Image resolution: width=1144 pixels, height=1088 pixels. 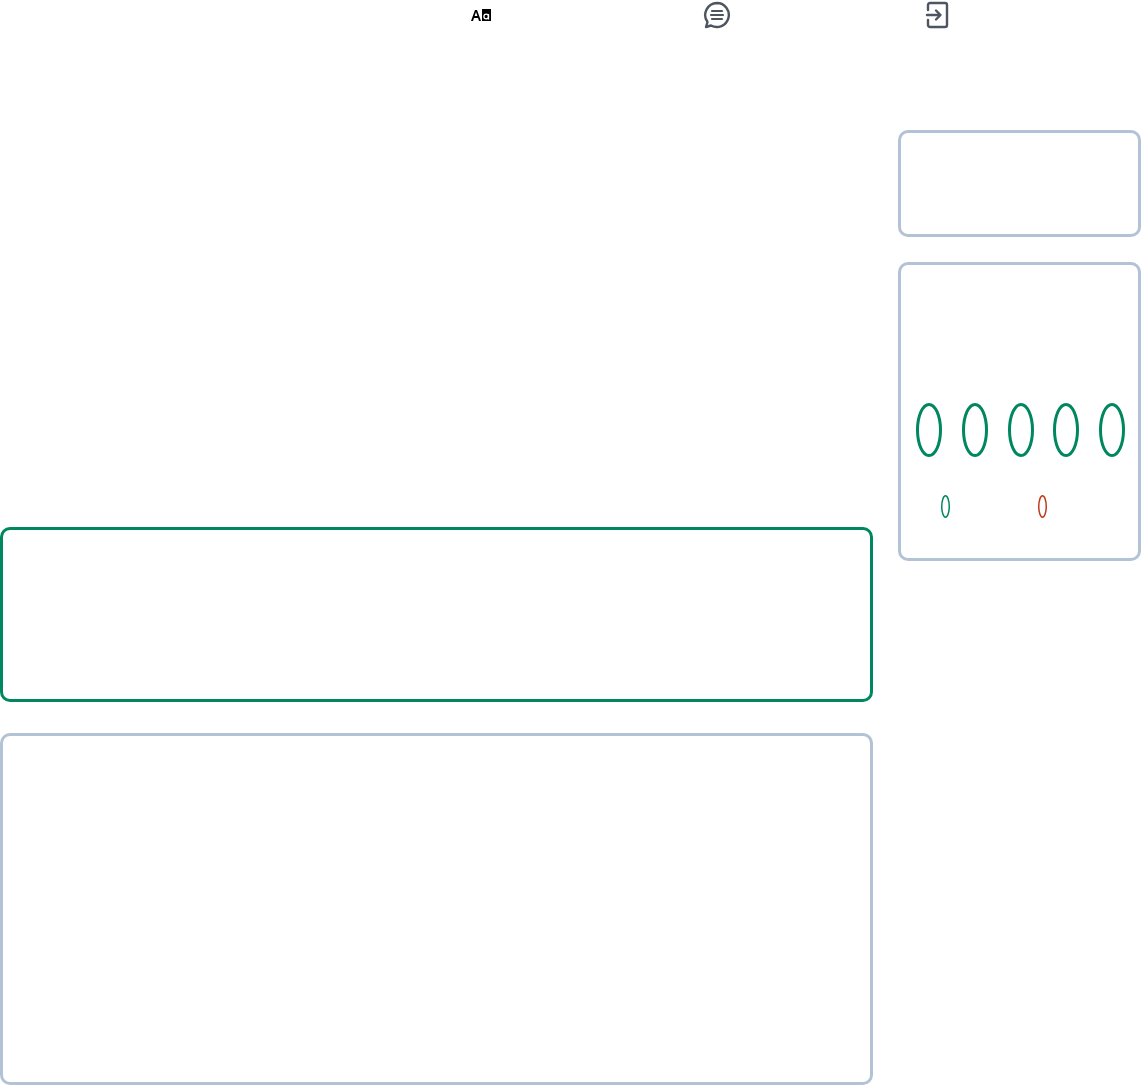 What do you see at coordinates (937, 15) in the screenshot?
I see `login-icon` at bounding box center [937, 15].